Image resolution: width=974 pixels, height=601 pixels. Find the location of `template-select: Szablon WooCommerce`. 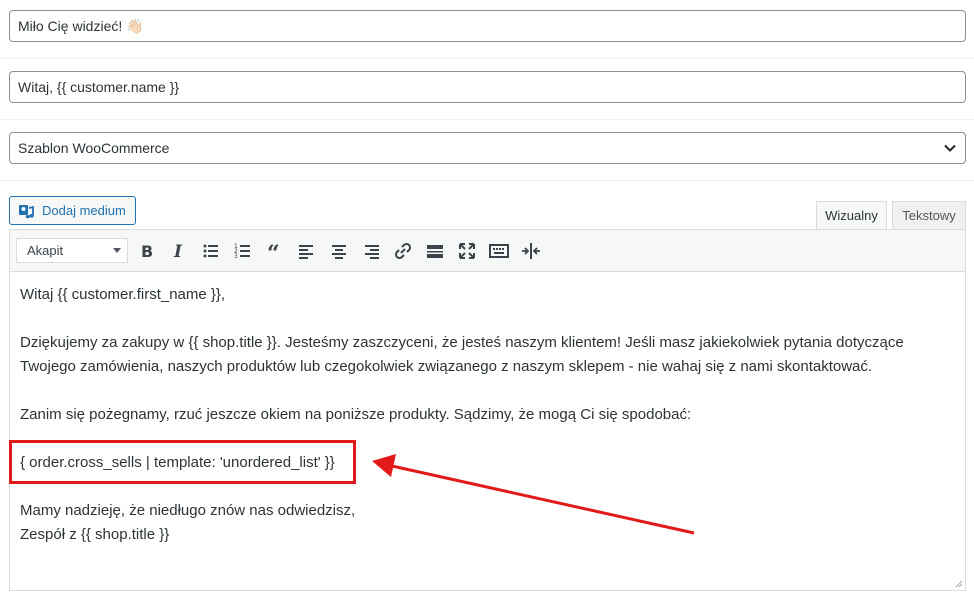

template-select: Szablon WooCommerce is located at coordinates (487, 148).